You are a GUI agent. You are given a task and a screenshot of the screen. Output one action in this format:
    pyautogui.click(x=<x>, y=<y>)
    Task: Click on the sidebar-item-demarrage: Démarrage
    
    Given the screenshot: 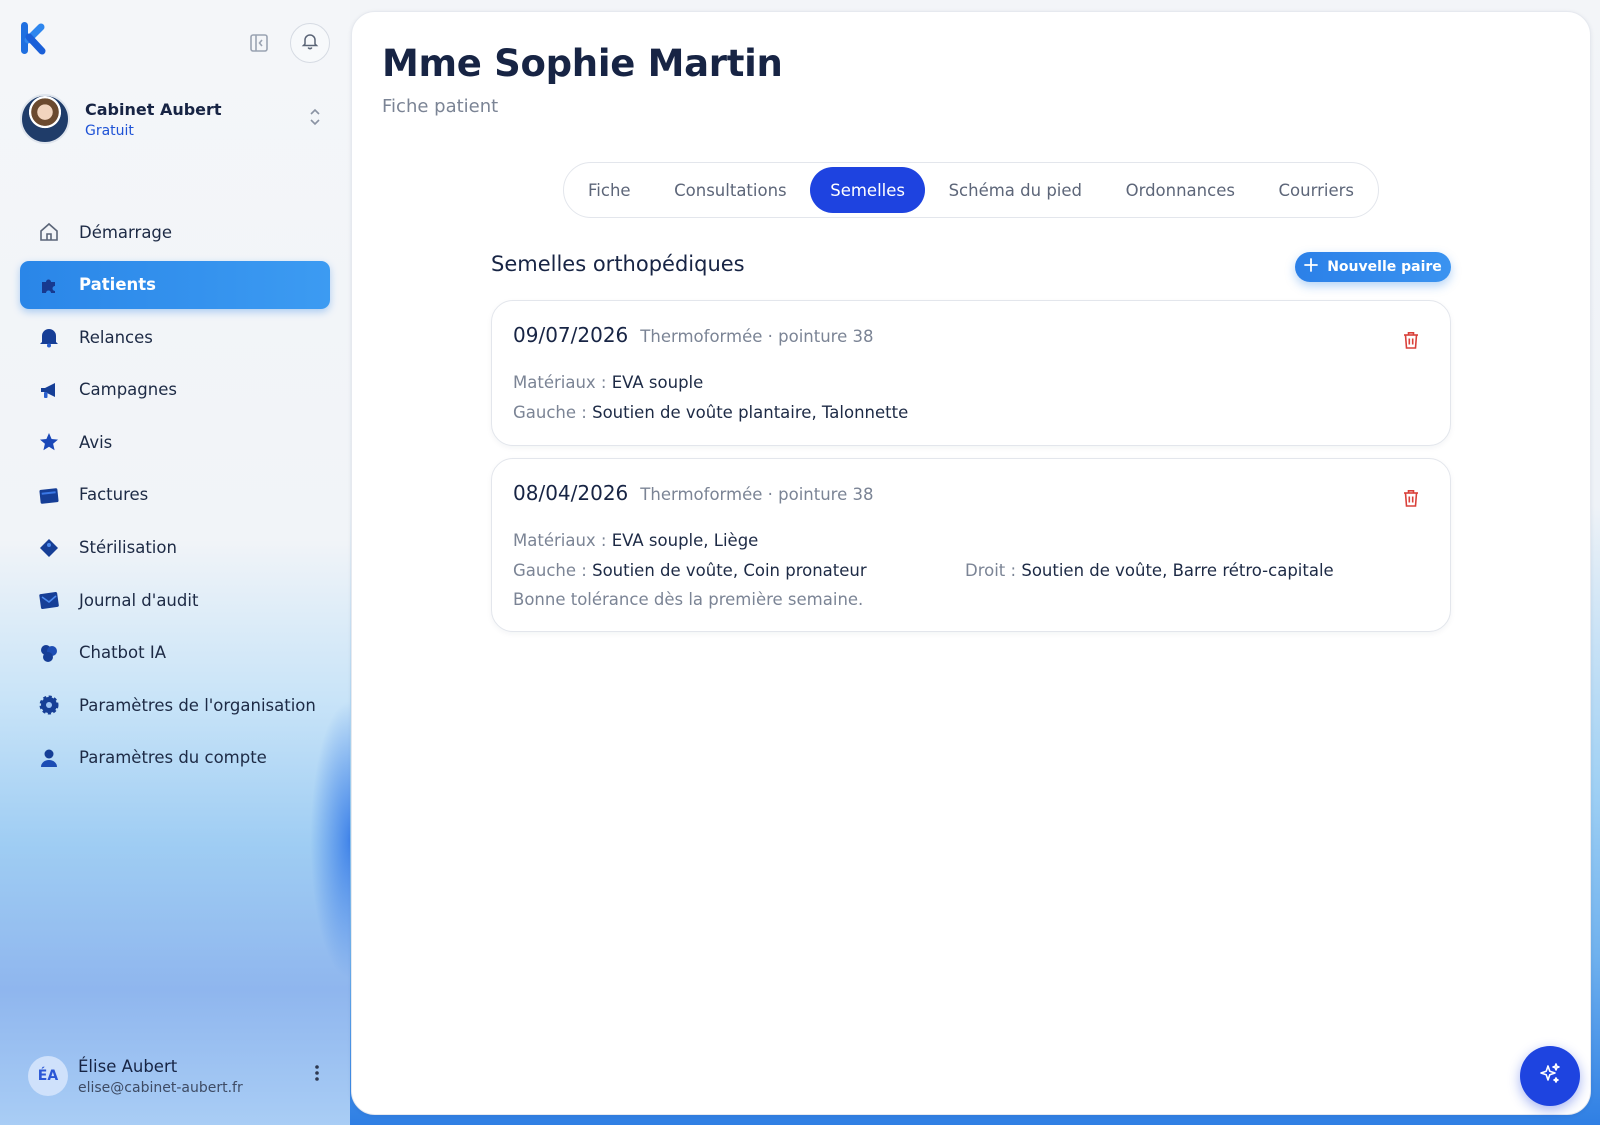 What is the action you would take?
    pyautogui.click(x=175, y=232)
    